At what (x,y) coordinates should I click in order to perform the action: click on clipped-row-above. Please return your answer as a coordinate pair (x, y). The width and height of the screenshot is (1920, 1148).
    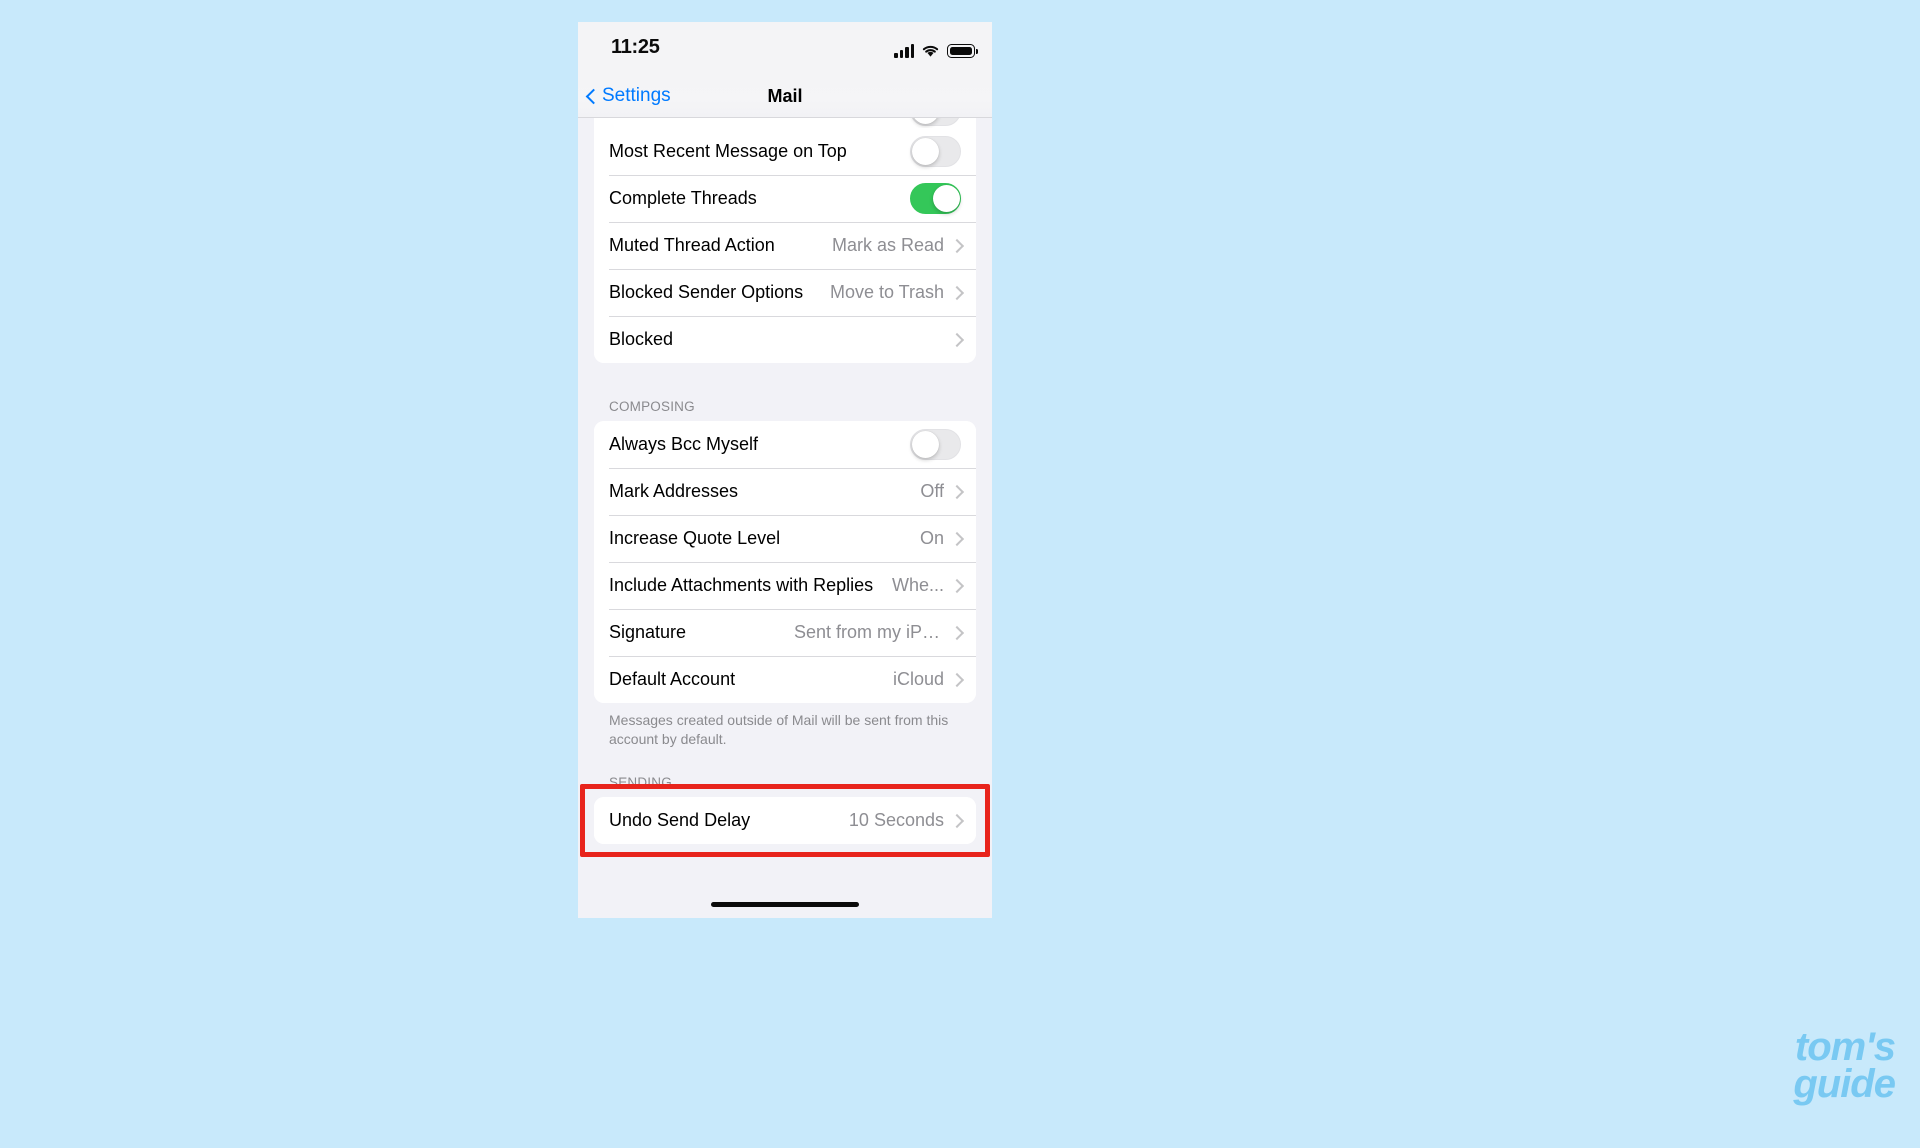
    Looking at the image, I should click on (785, 123).